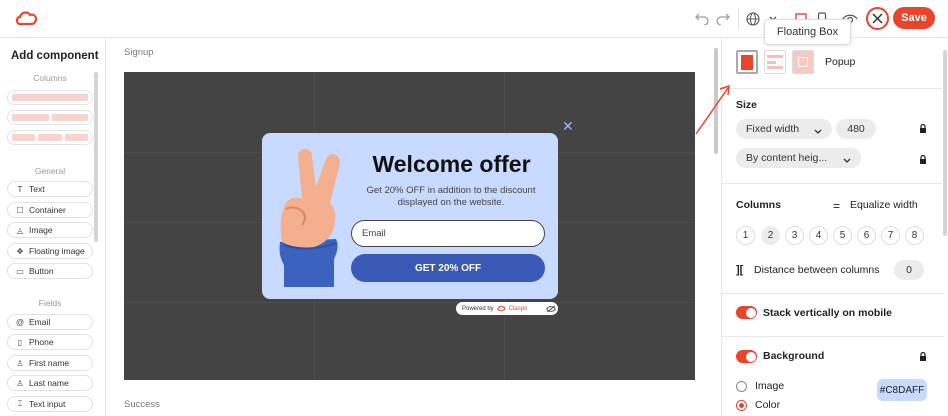 The image size is (948, 416). Describe the element at coordinates (902, 390) in the screenshot. I see `background-color-swatch: #C8DAFF` at that location.